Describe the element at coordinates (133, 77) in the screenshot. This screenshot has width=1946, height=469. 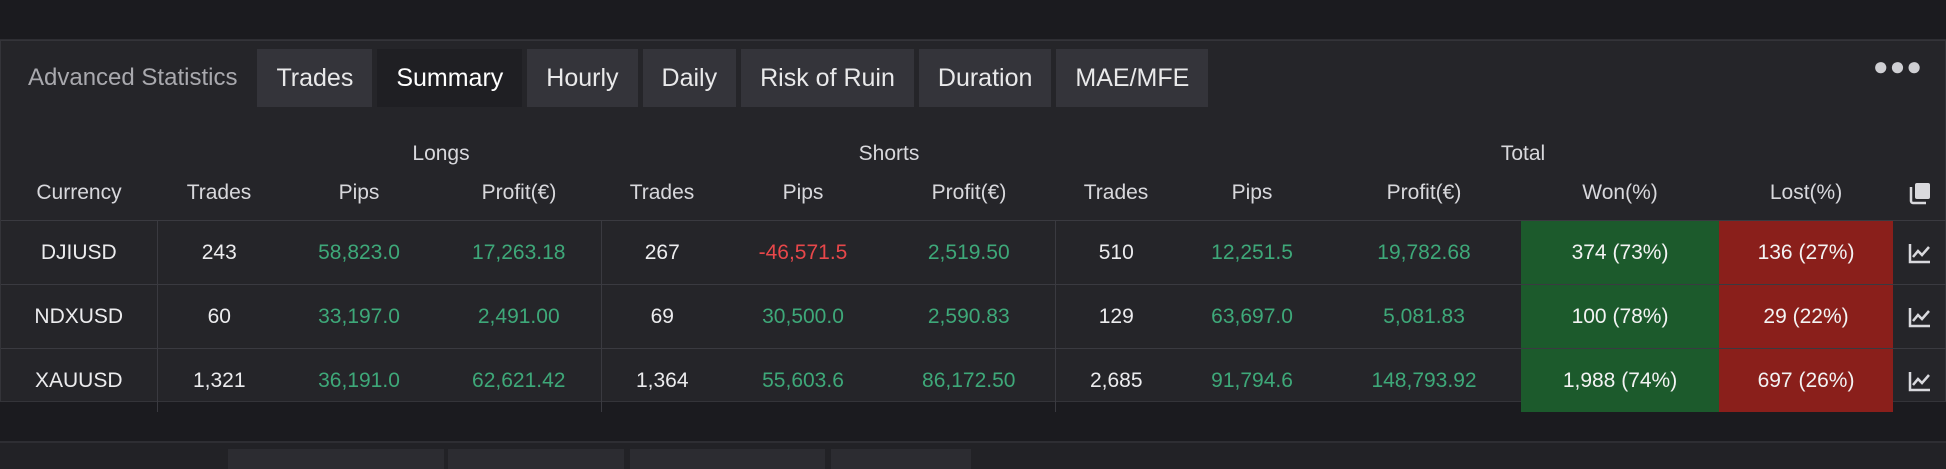
I see `panel-title: Advanced Statistics` at that location.